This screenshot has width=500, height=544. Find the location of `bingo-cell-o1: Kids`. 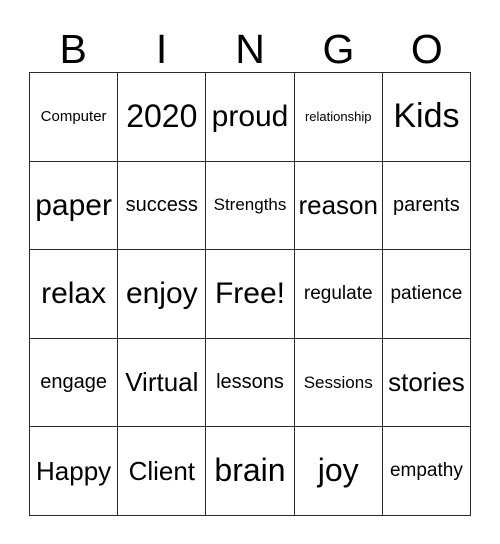

bingo-cell-o1: Kids is located at coordinates (427, 117).